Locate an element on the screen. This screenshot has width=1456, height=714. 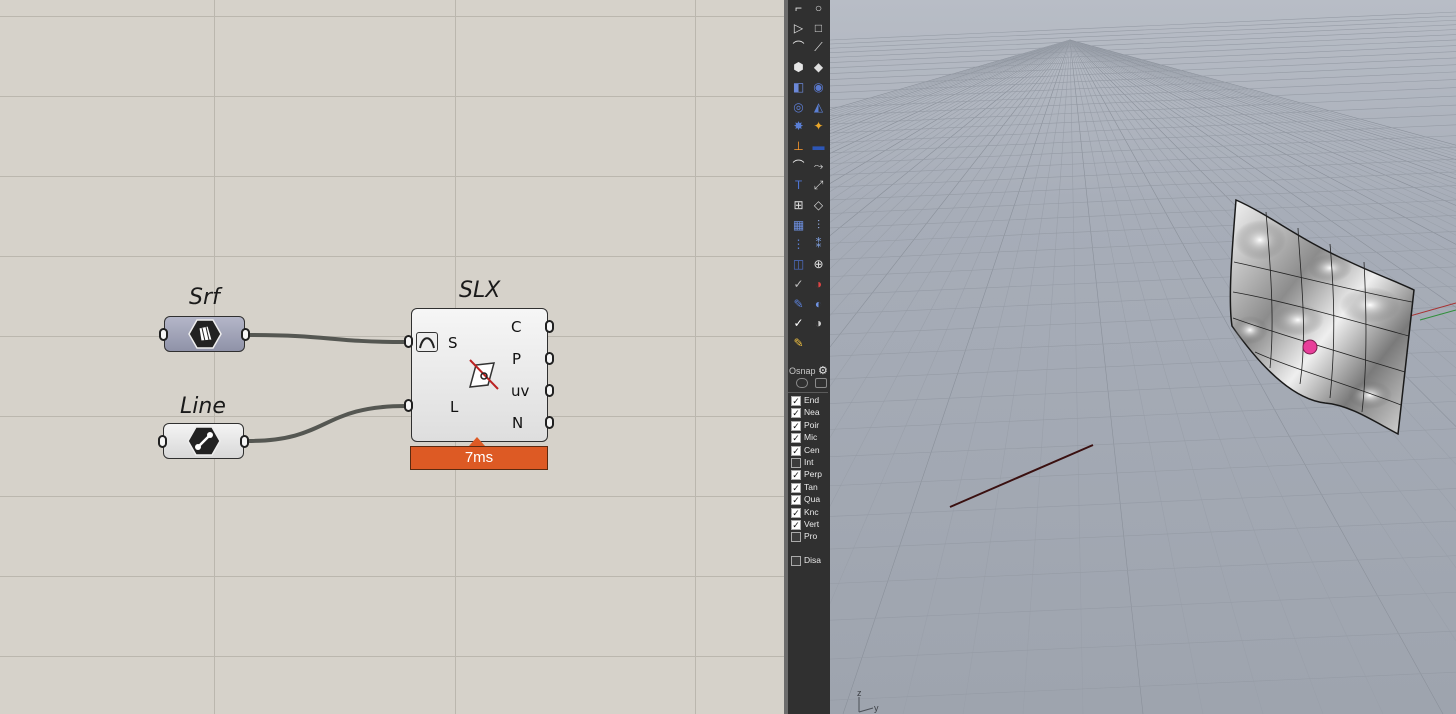
point-icon: ○ is located at coordinates (818, 8).